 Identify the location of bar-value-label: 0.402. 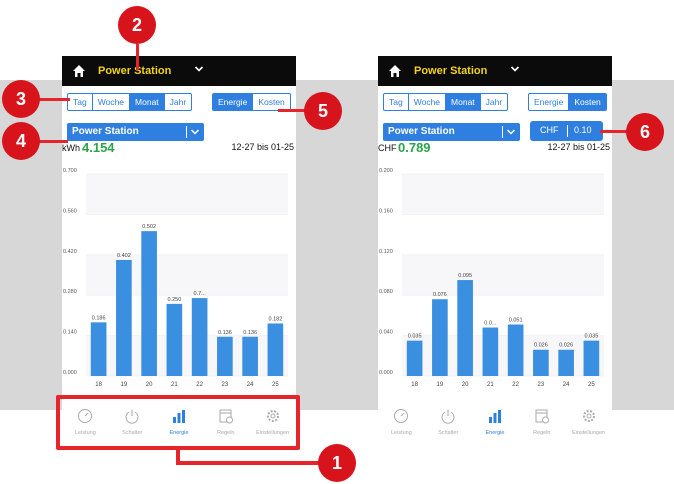
(124, 256).